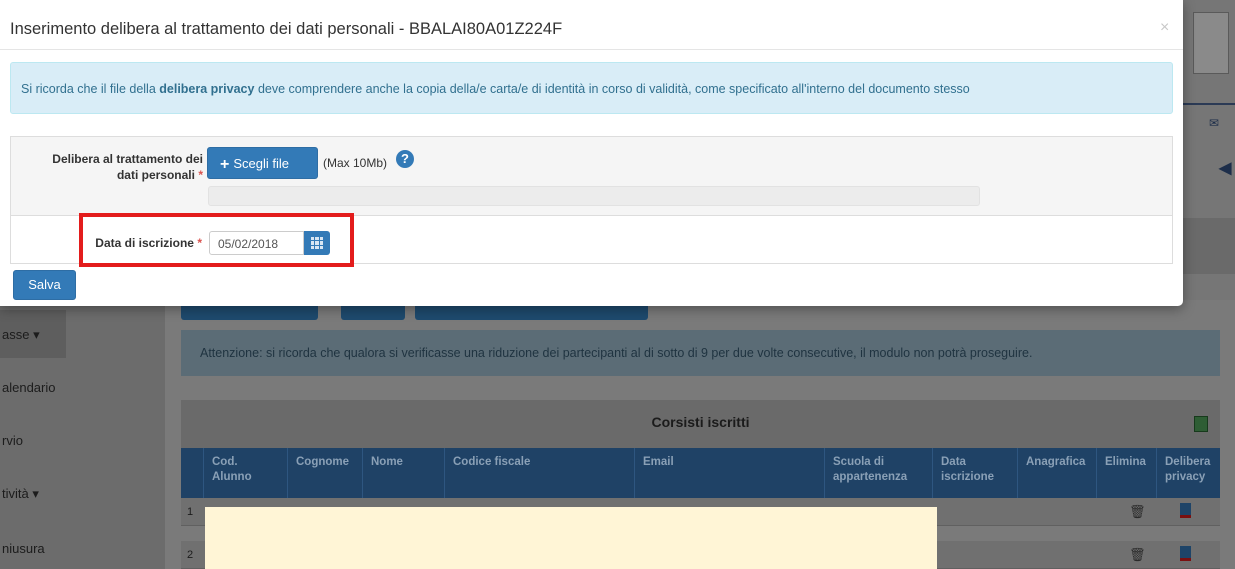 The image size is (1235, 569). What do you see at coordinates (1214, 123) in the screenshot?
I see `mail-icon: ✉` at bounding box center [1214, 123].